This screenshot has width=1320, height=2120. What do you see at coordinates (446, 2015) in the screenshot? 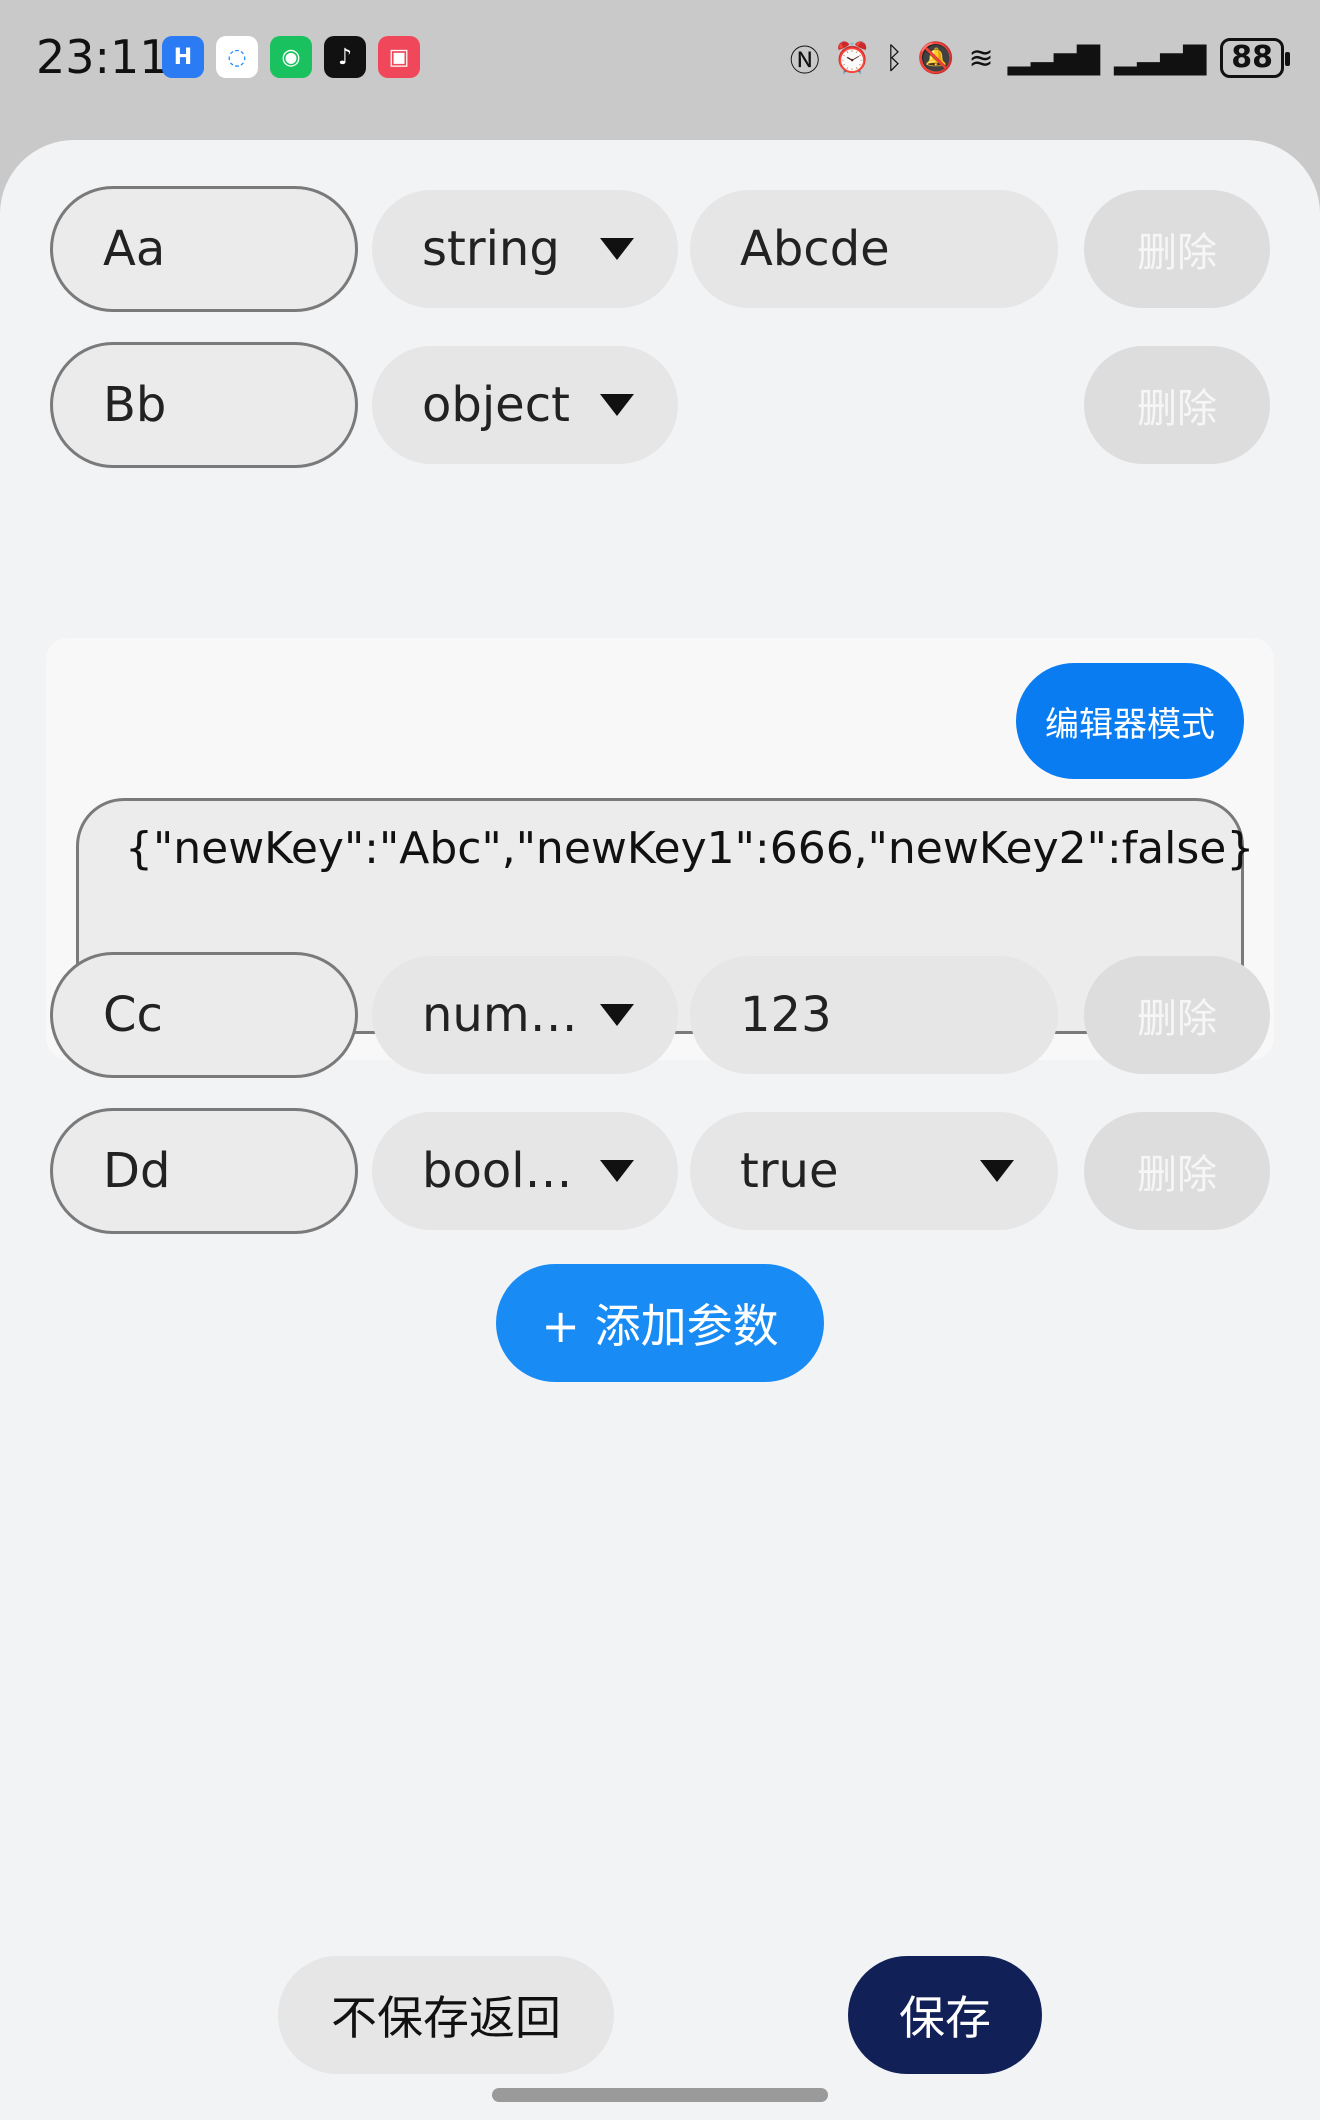
I see `discard-back-button: 不保存返回` at bounding box center [446, 2015].